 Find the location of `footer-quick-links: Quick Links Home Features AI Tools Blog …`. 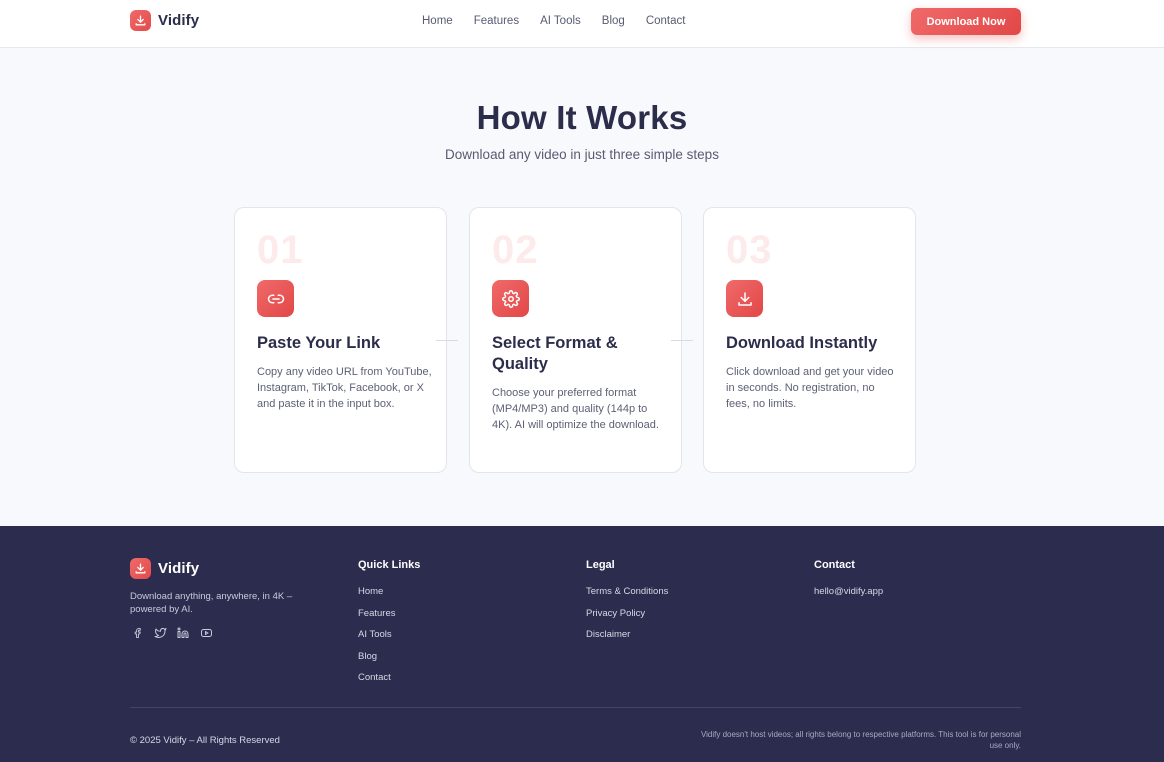

footer-quick-links: Quick Links Home Features AI Tools Blog … is located at coordinates (389, 626).